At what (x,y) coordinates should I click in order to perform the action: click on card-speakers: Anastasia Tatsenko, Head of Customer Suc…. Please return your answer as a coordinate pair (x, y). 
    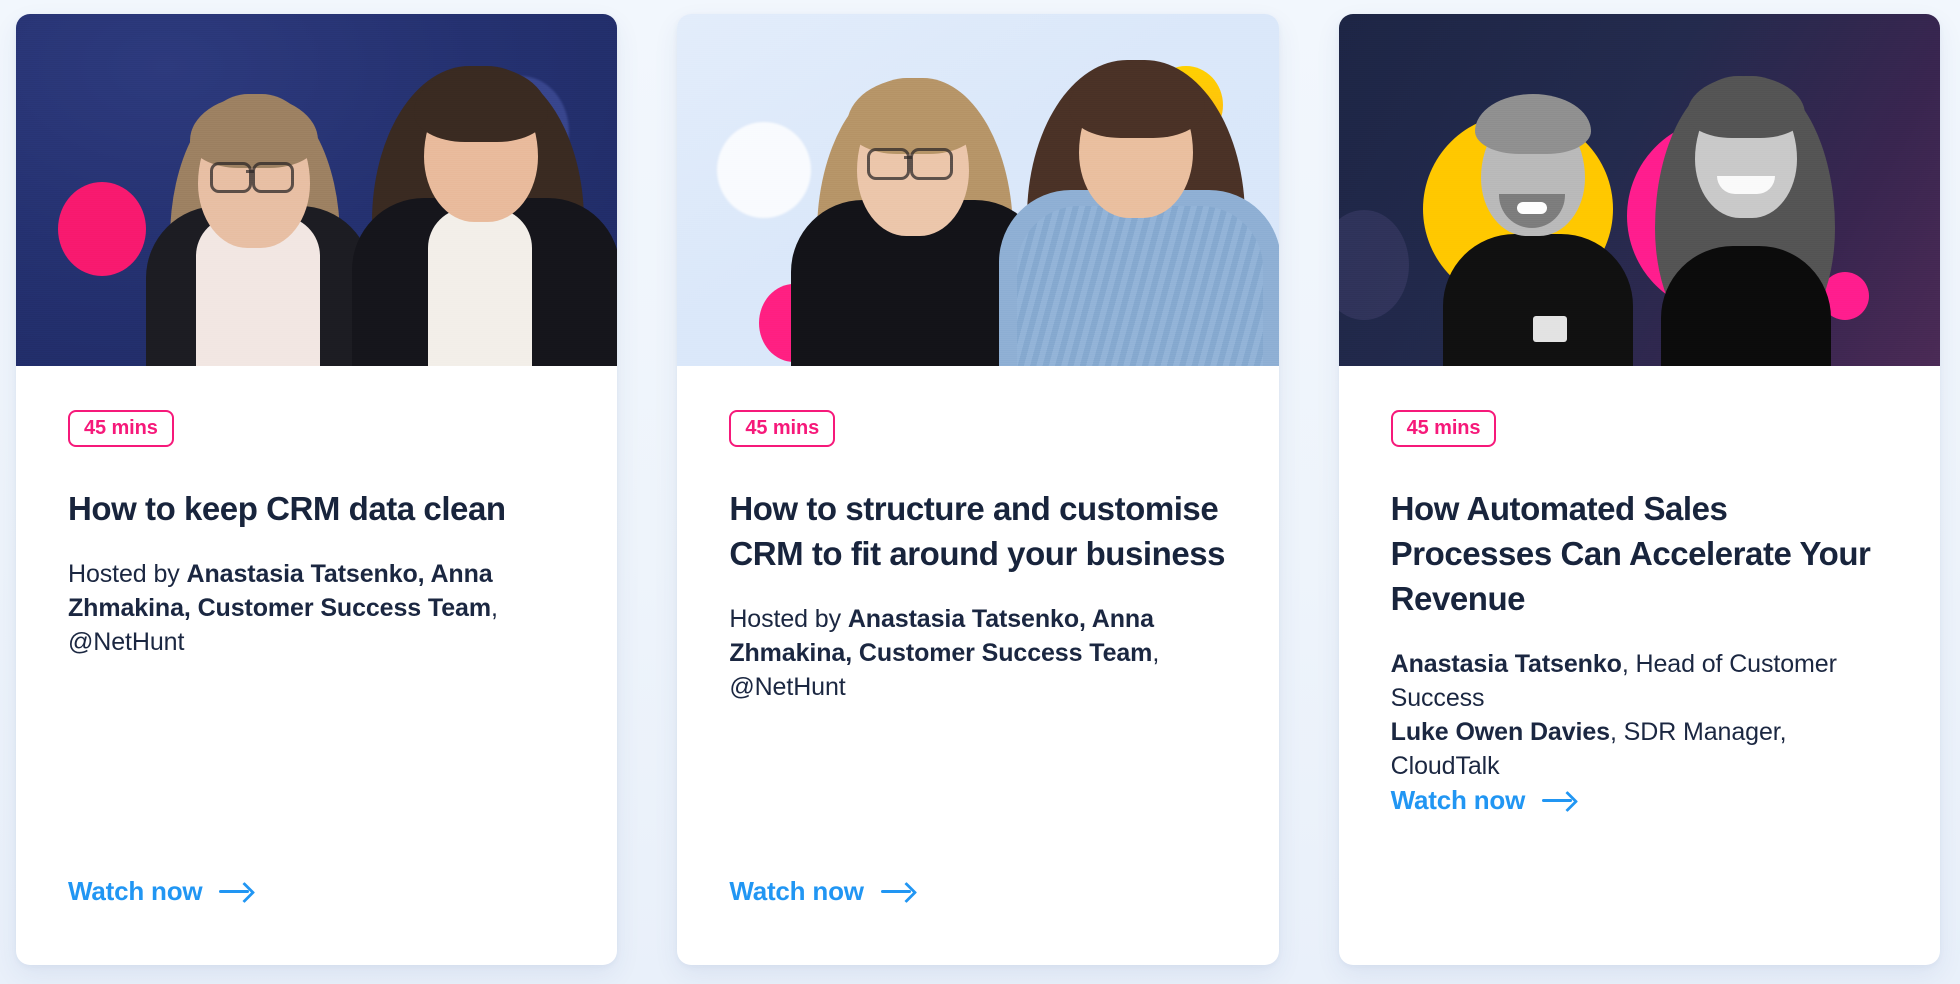
    Looking at the image, I should click on (1639, 715).